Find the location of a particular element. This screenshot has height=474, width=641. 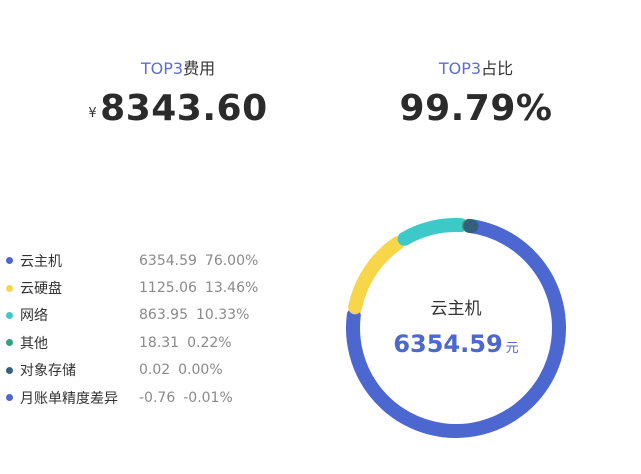

currency-symbol: ¥ is located at coordinates (93, 113).